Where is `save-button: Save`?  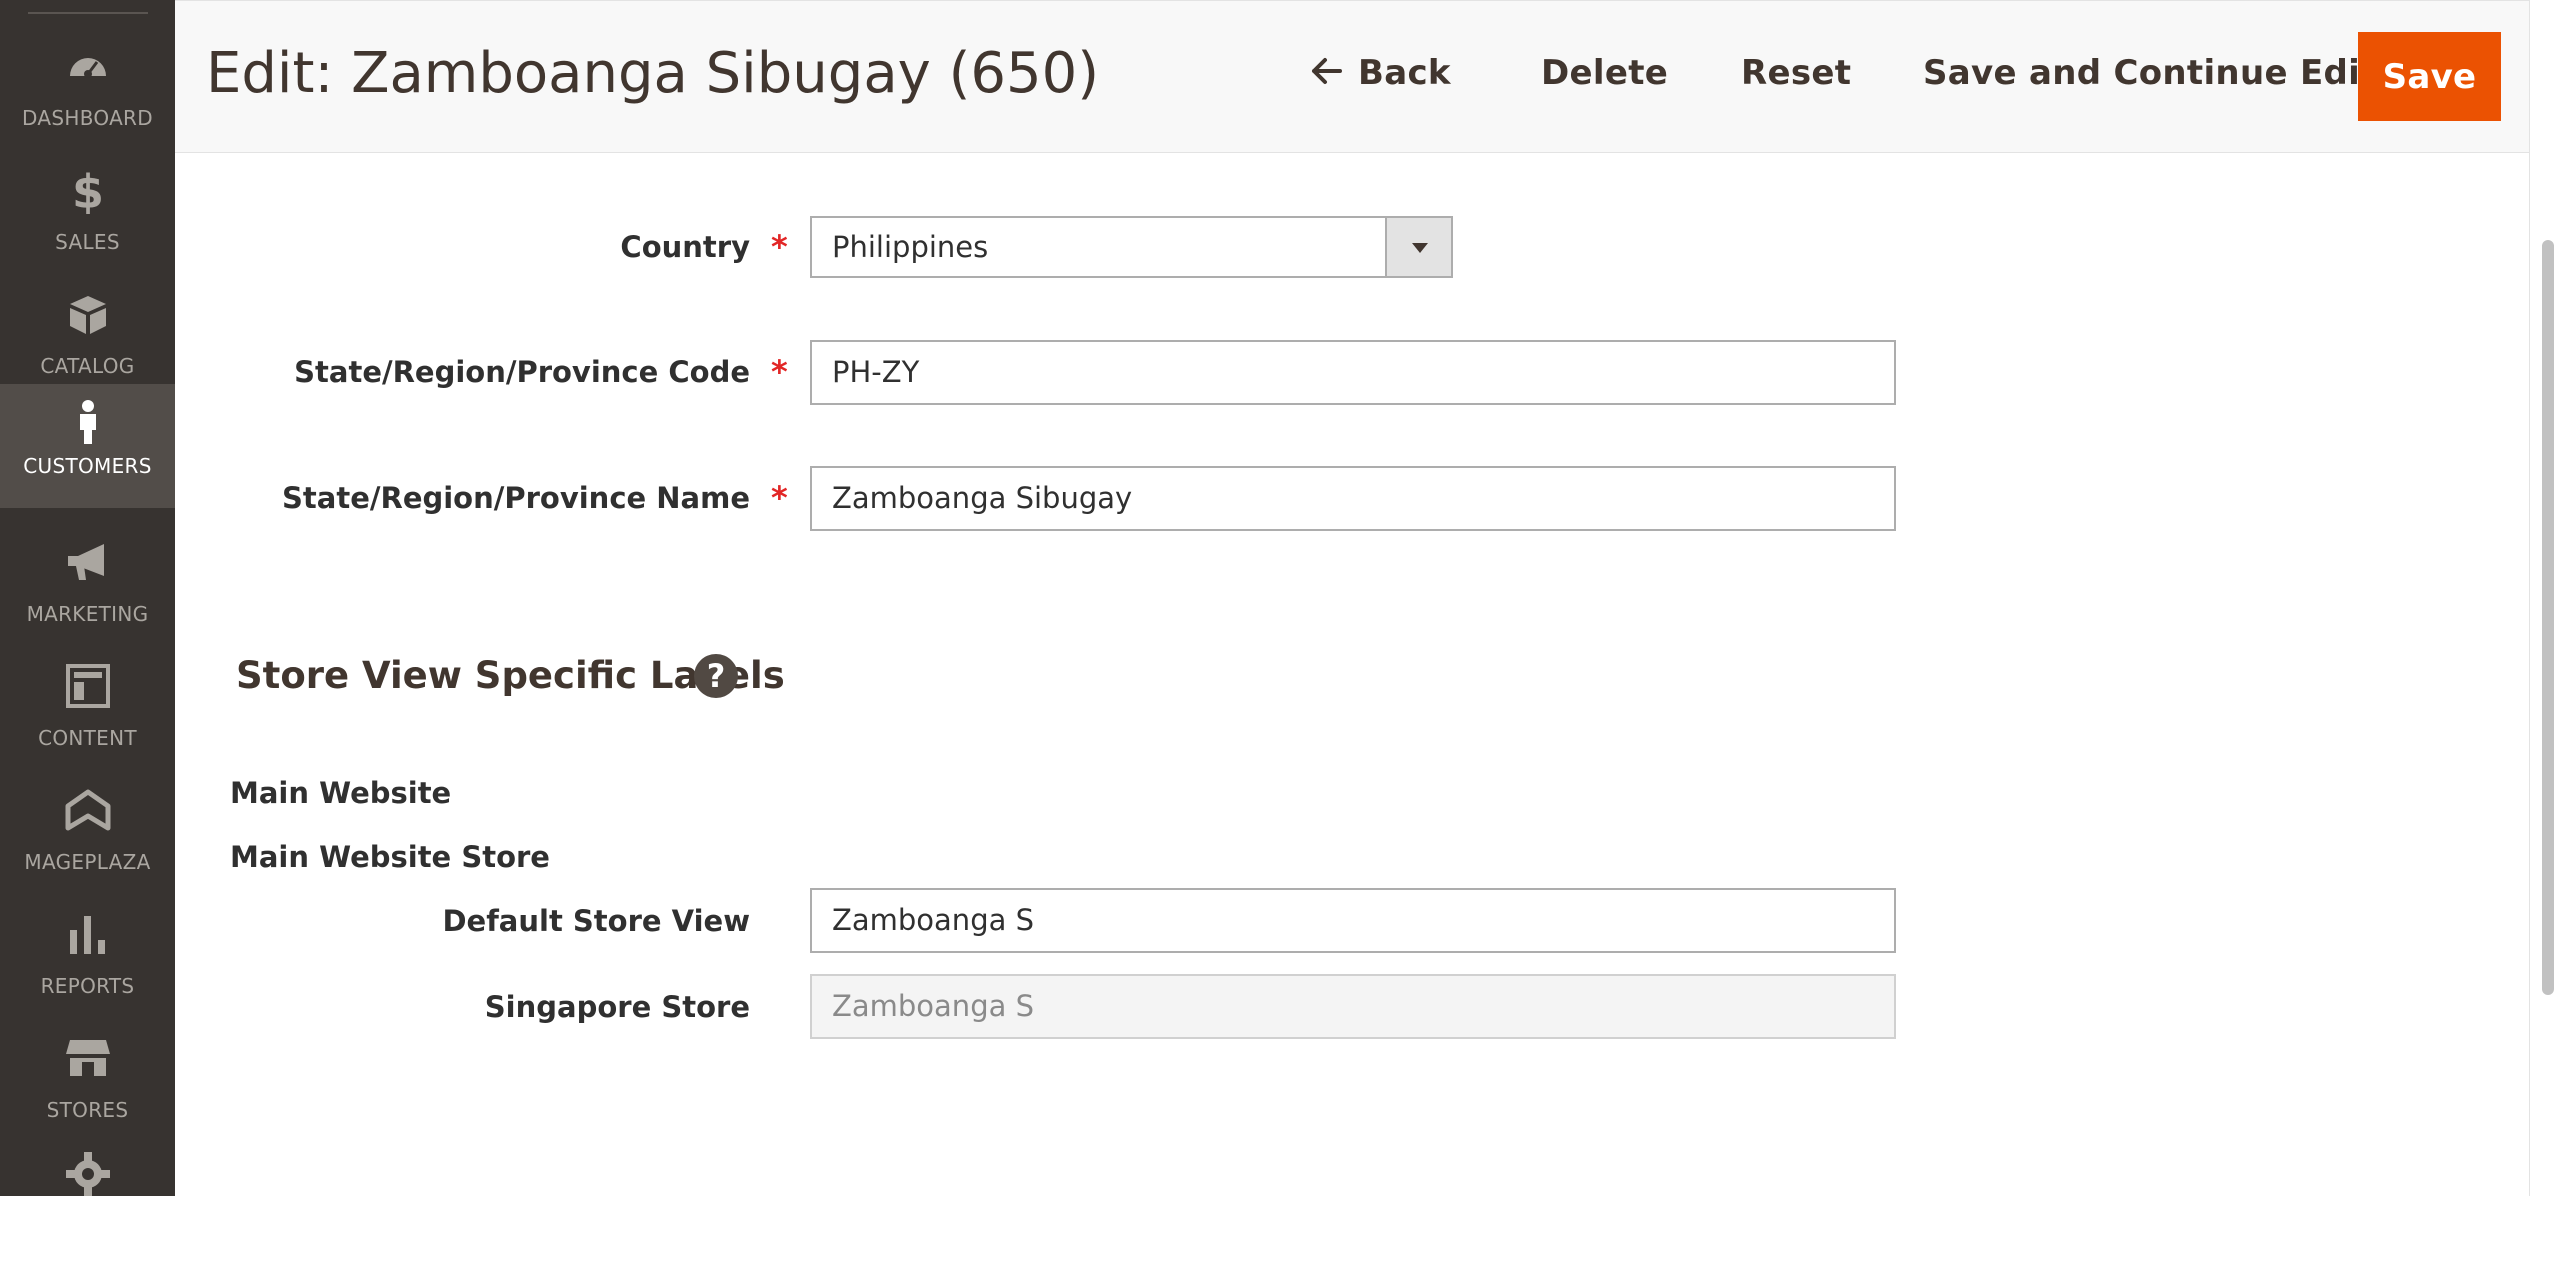 save-button: Save is located at coordinates (2429, 76).